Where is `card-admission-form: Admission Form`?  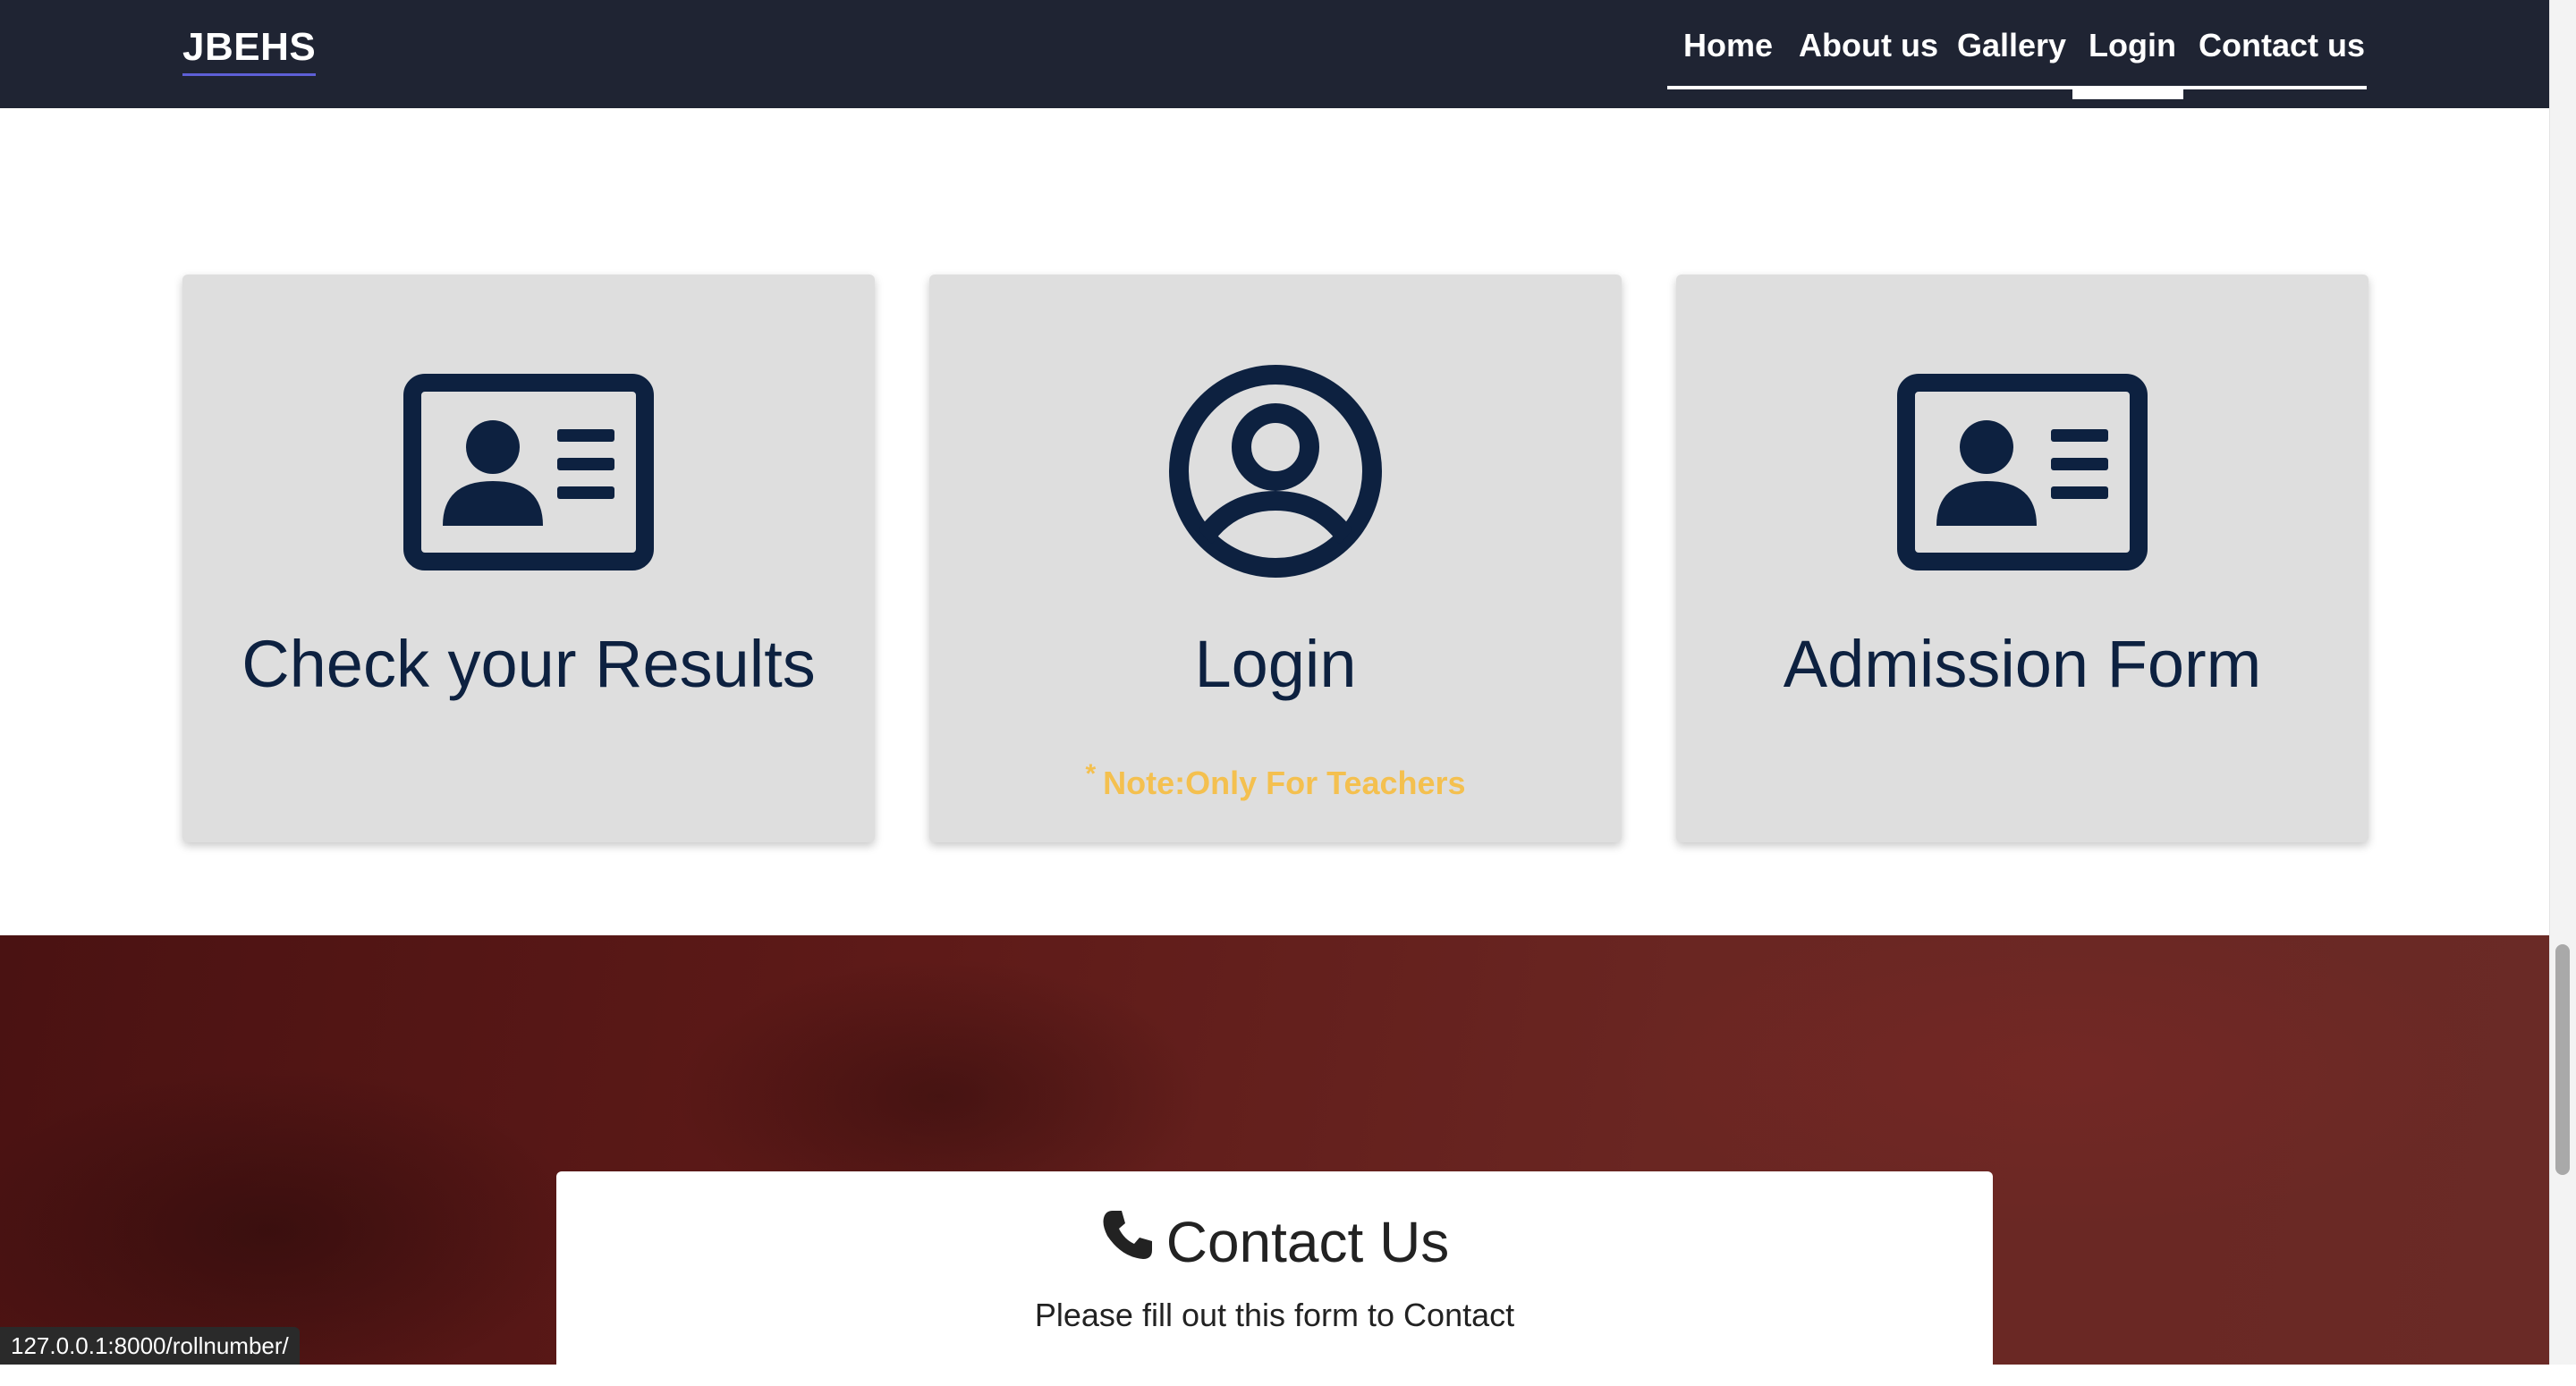
card-admission-form: Admission Form is located at coordinates (2022, 558).